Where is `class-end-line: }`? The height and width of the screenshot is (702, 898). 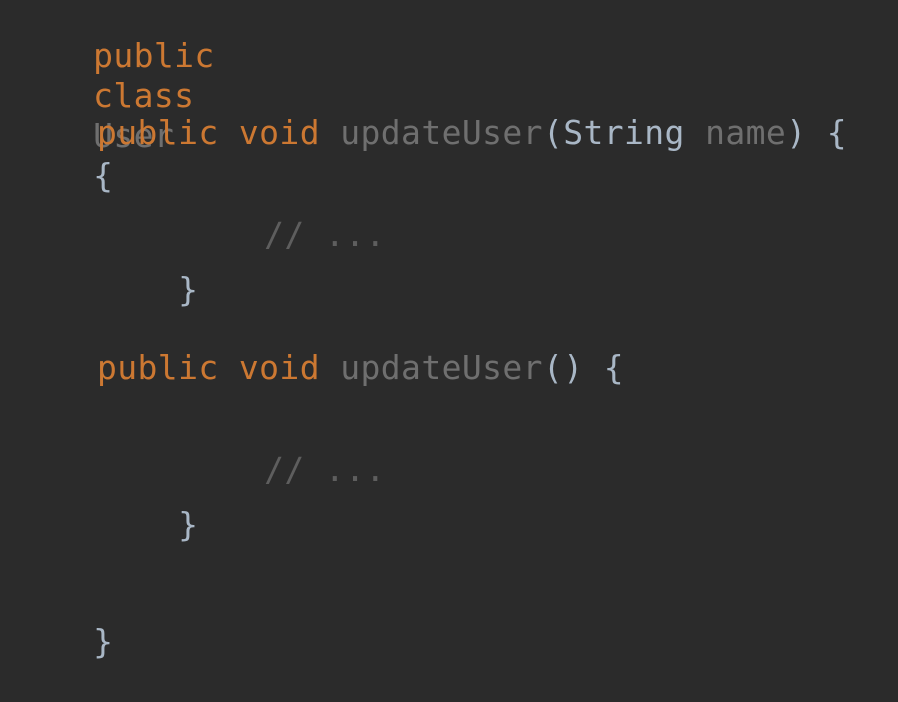 class-end-line: } is located at coordinates (62, 621).